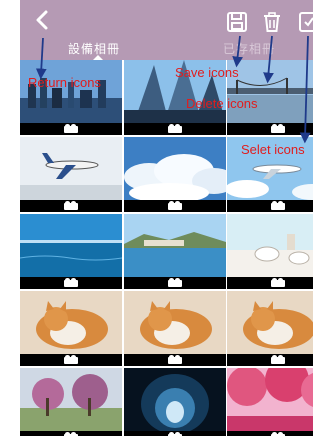  I want to click on annotation-return: Return icons, so click(64, 82).